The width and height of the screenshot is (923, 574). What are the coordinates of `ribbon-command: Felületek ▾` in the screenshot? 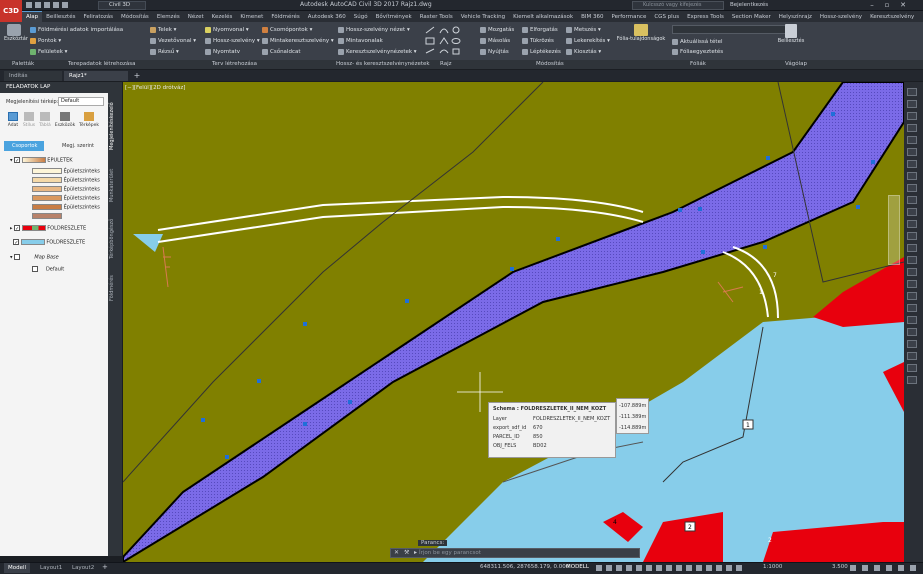 It's located at (76, 52).